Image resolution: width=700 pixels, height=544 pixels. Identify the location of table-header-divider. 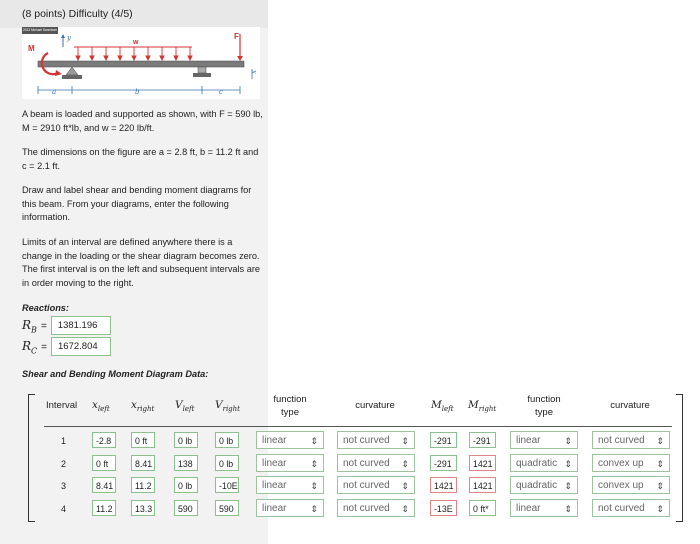
(358, 426).